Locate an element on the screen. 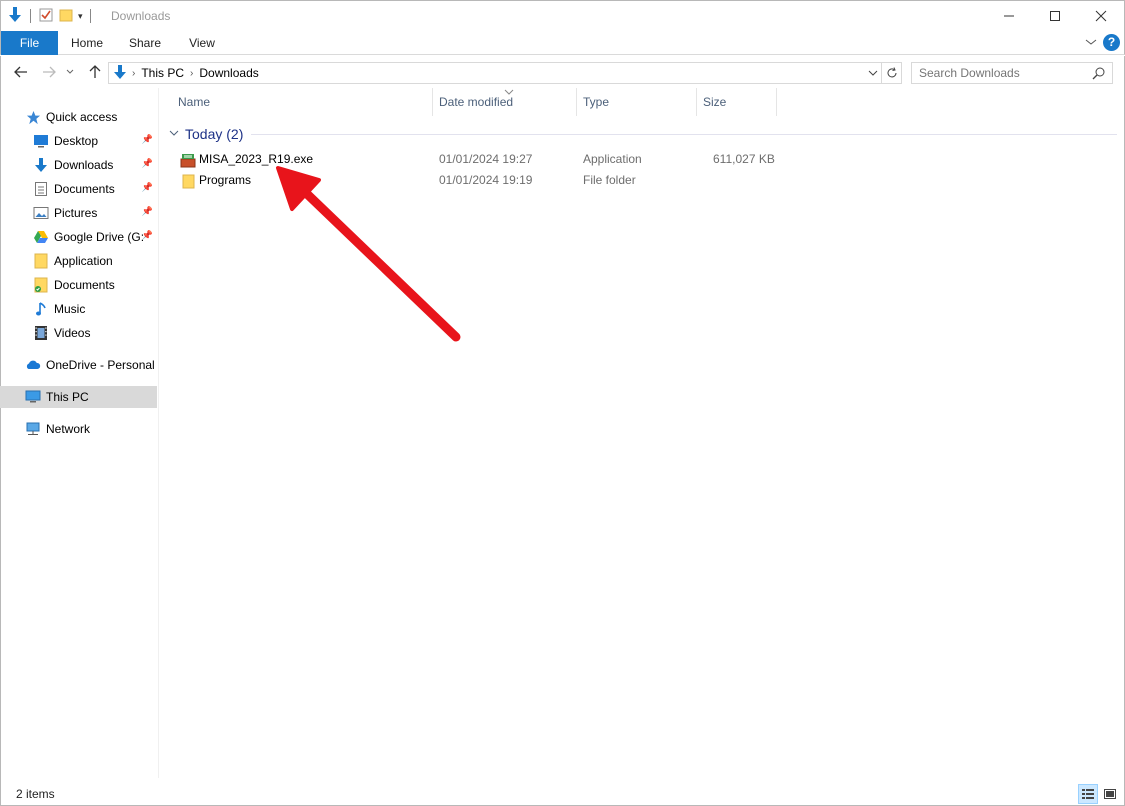  file-name: Programs is located at coordinates (225, 180).